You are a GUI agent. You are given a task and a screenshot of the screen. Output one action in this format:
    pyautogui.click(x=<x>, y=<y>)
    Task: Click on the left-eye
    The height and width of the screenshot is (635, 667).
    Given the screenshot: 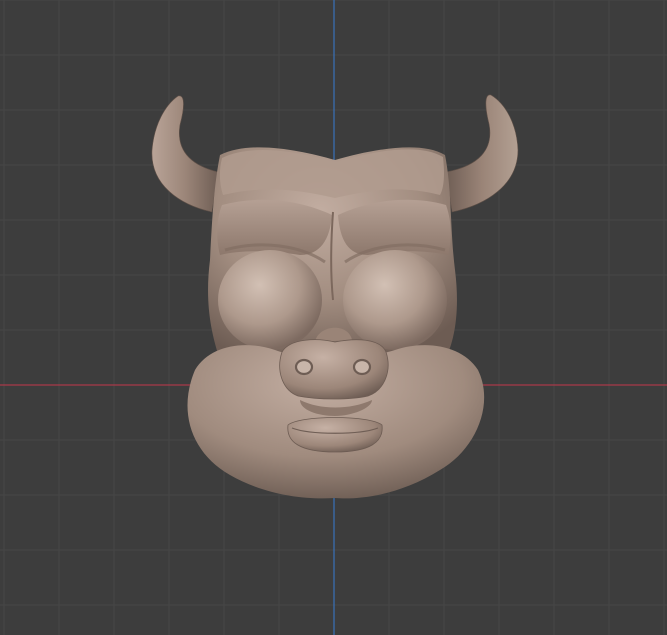 What is the action you would take?
    pyautogui.click(x=270, y=300)
    